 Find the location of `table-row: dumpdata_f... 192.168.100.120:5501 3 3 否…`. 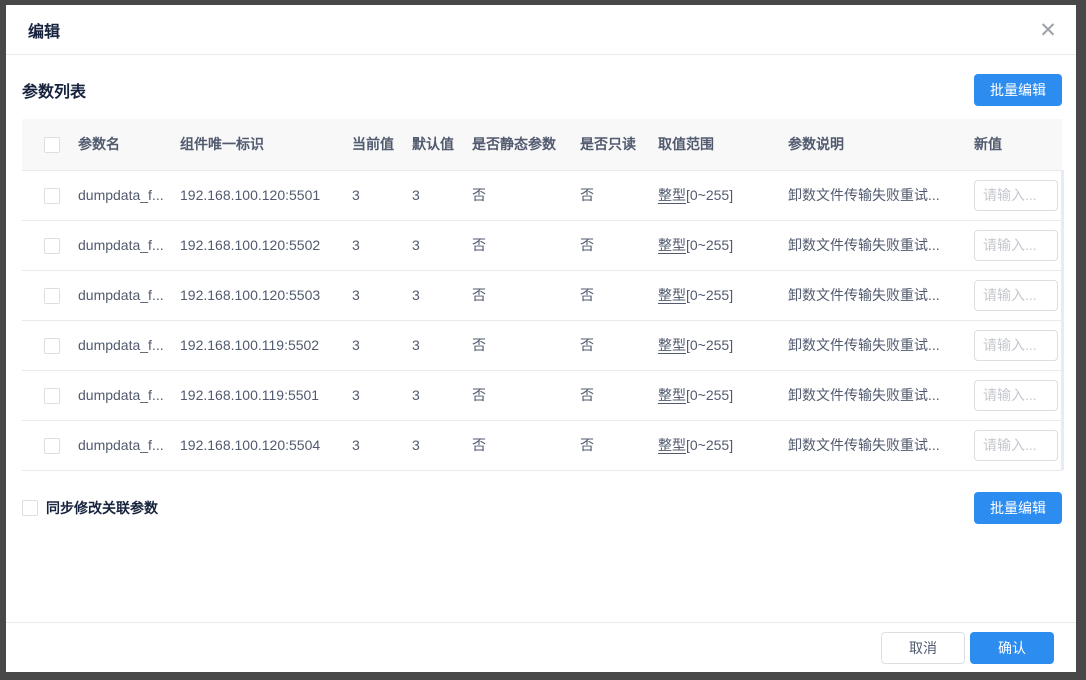

table-row: dumpdata_f... 192.168.100.120:5501 3 3 否… is located at coordinates (542, 195).